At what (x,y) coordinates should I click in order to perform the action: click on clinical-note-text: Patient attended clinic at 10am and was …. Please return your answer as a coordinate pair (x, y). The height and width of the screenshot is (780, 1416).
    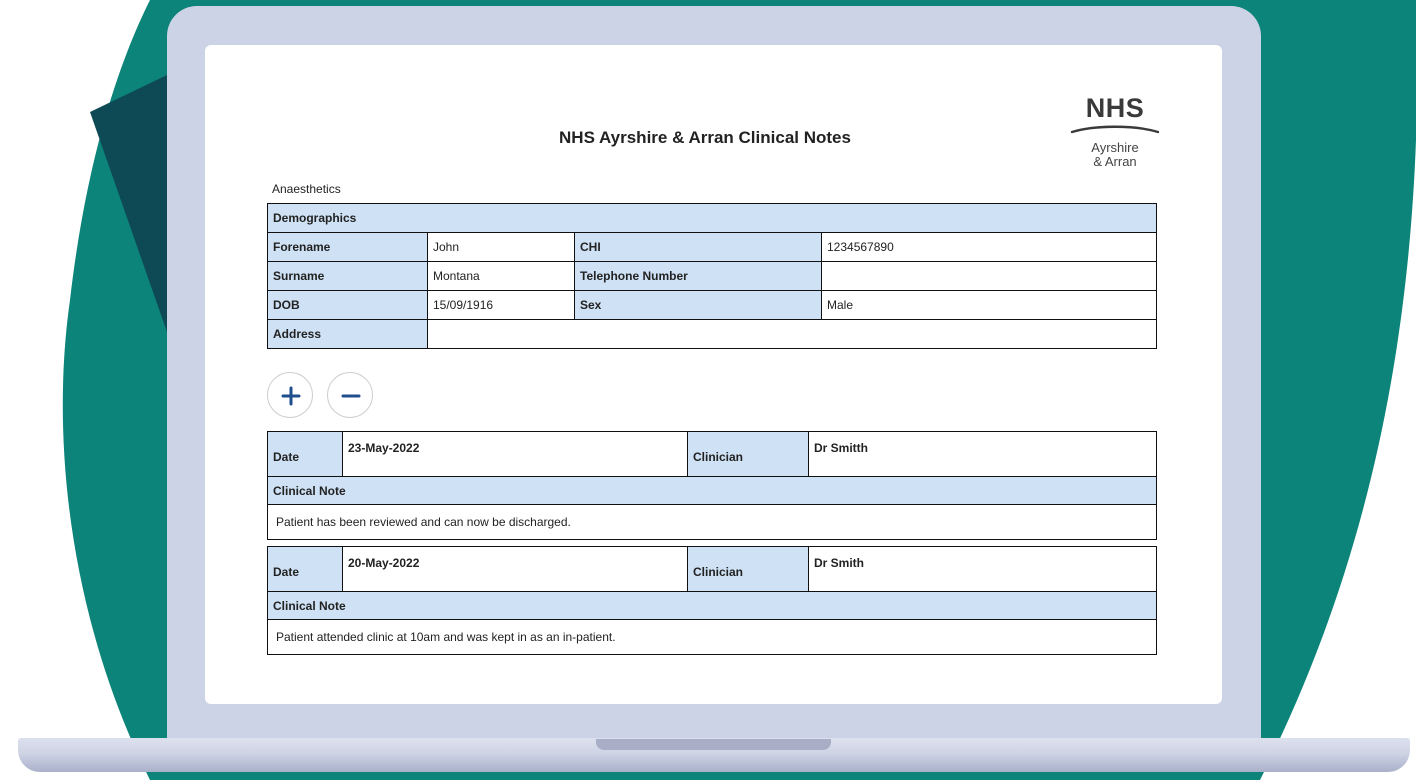
    Looking at the image, I should click on (712, 637).